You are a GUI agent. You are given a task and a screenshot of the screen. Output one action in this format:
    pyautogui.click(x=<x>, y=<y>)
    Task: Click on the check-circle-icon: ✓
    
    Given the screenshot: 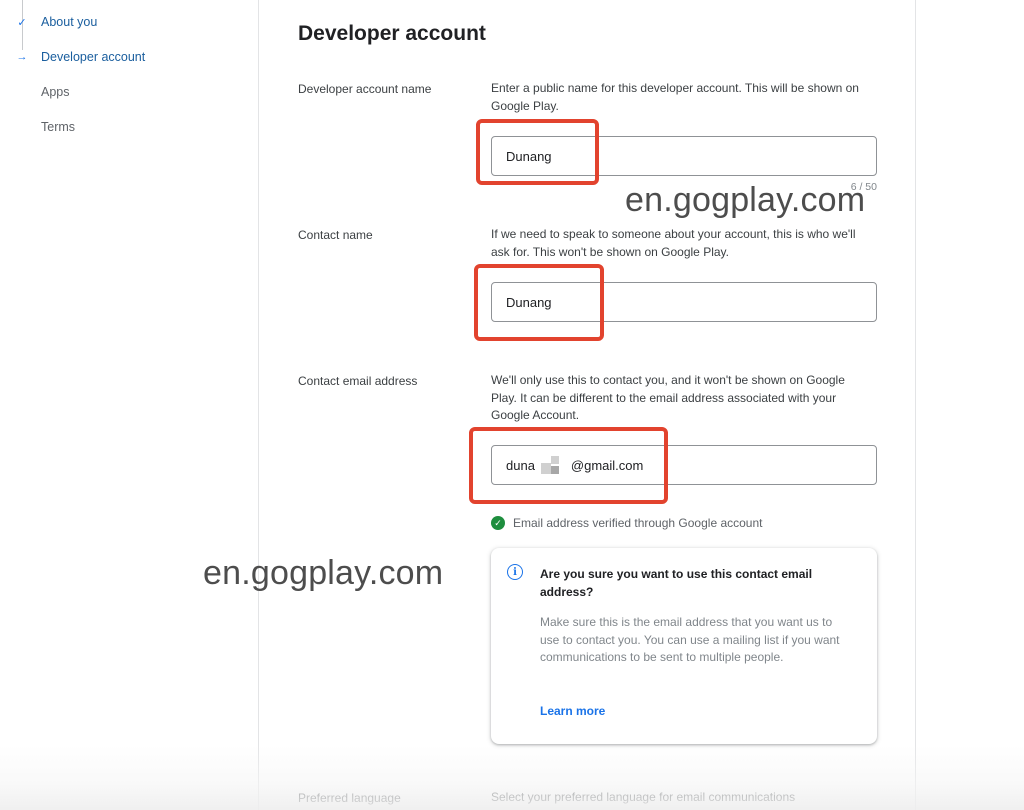 What is the action you would take?
    pyautogui.click(x=498, y=523)
    